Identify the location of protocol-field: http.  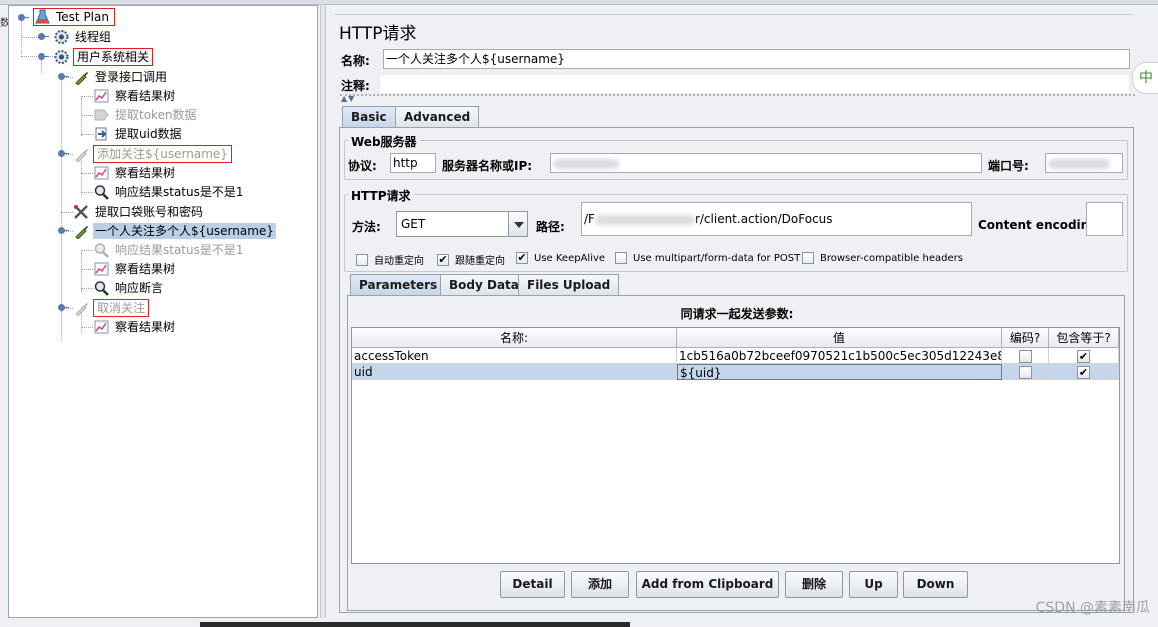
(413, 163).